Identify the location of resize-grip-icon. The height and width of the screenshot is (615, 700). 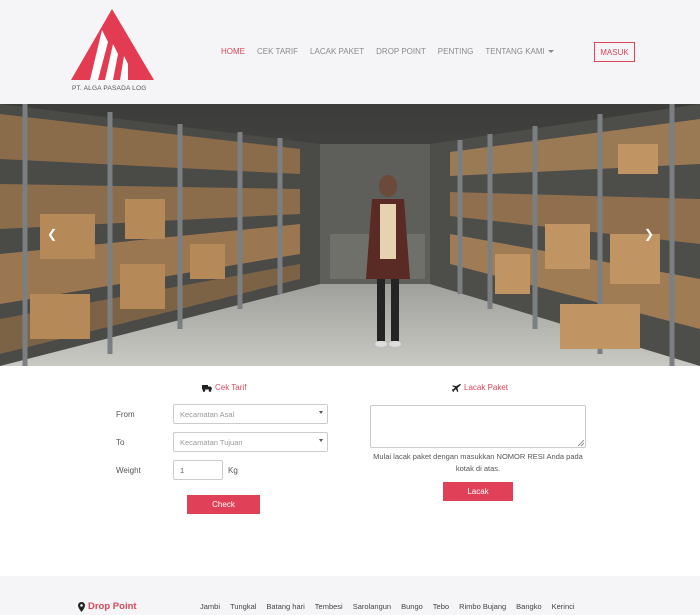
(581, 443).